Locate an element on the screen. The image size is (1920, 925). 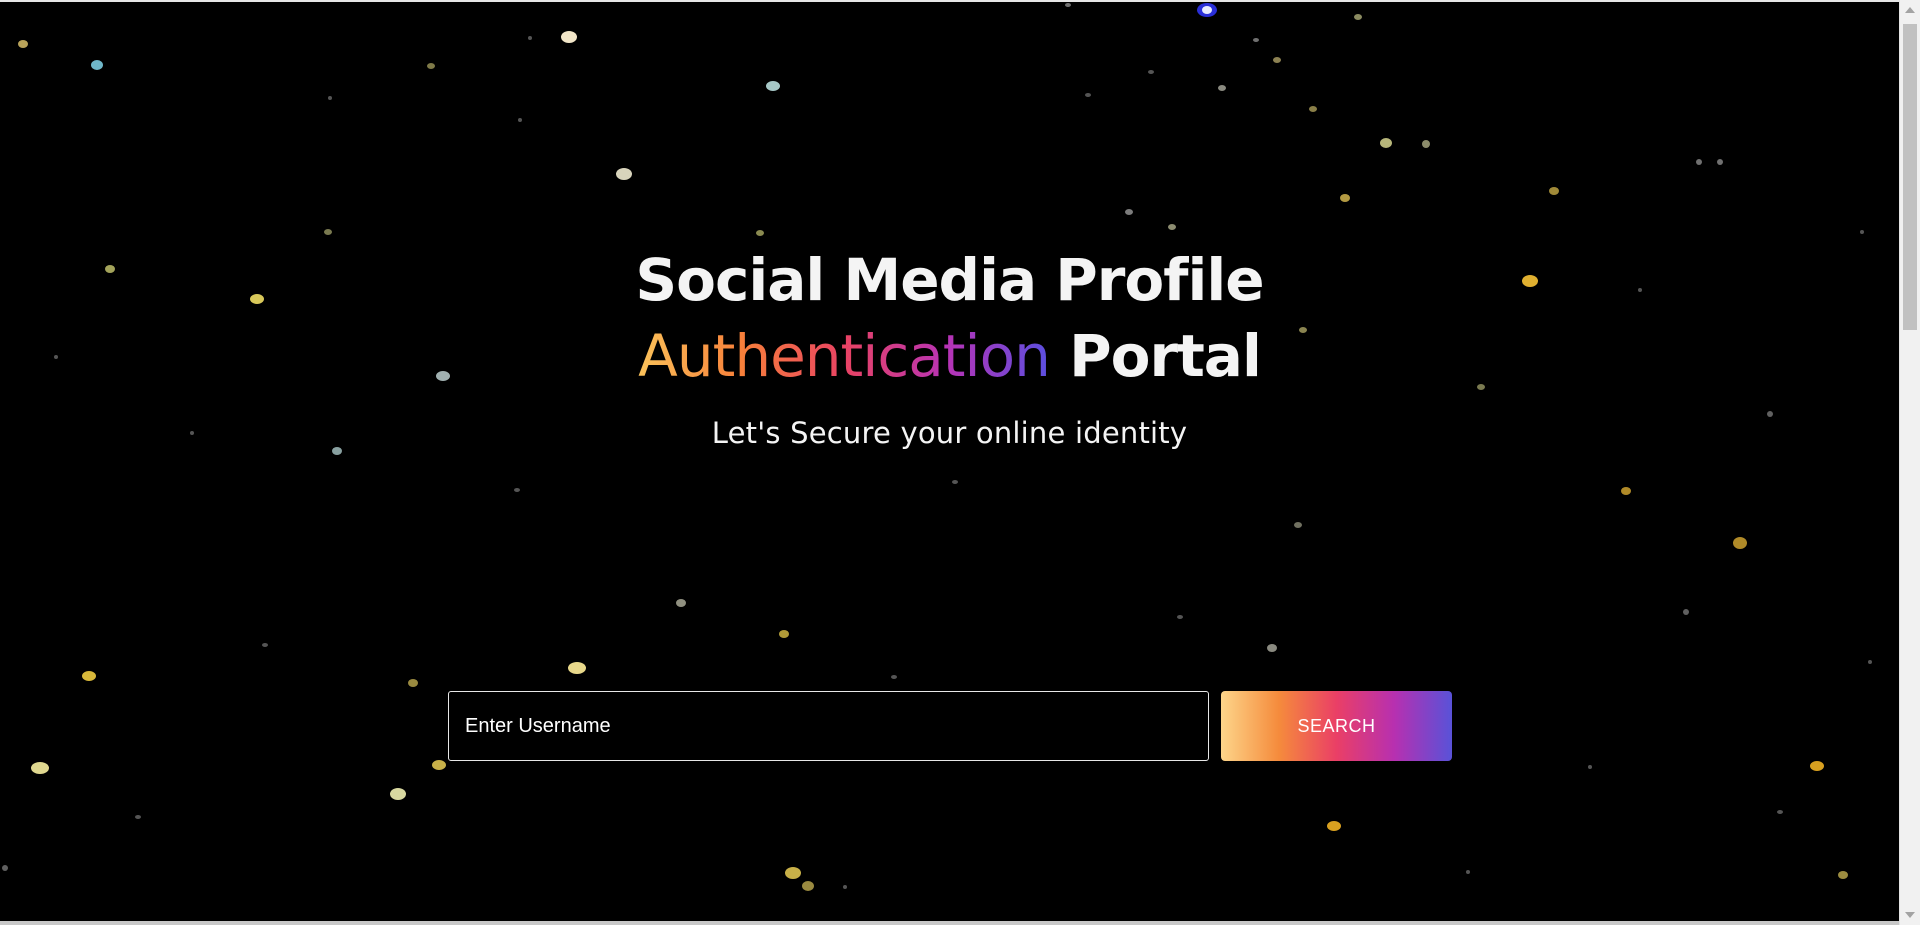
page-title-line-2: Authentication Portal is located at coordinates (949, 356).